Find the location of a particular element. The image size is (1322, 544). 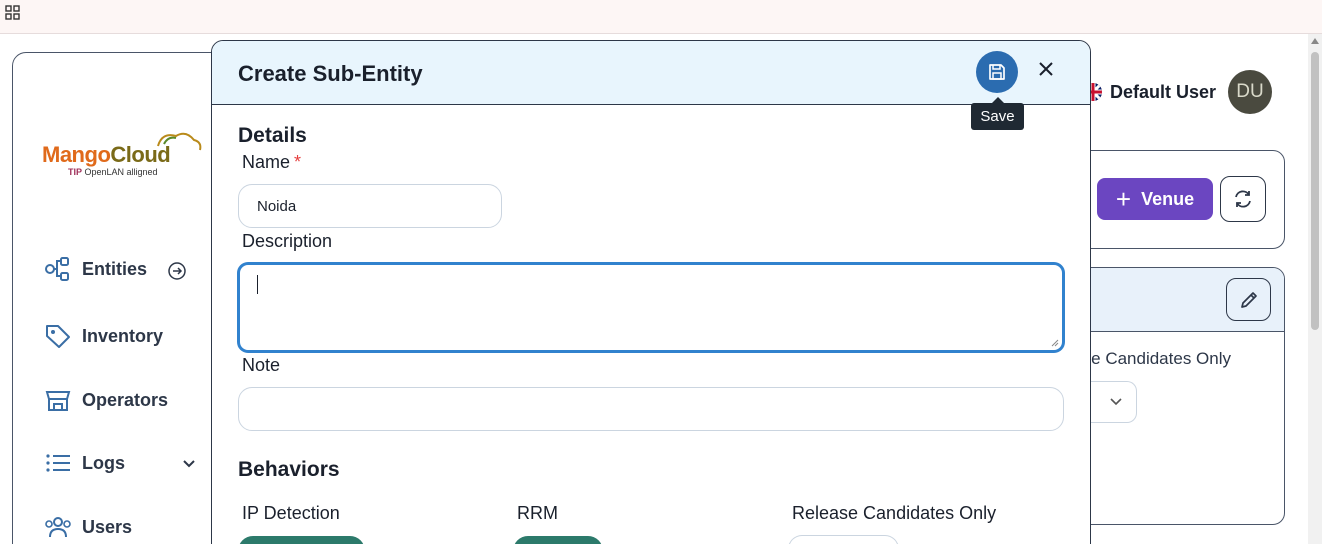

save-button is located at coordinates (997, 72).